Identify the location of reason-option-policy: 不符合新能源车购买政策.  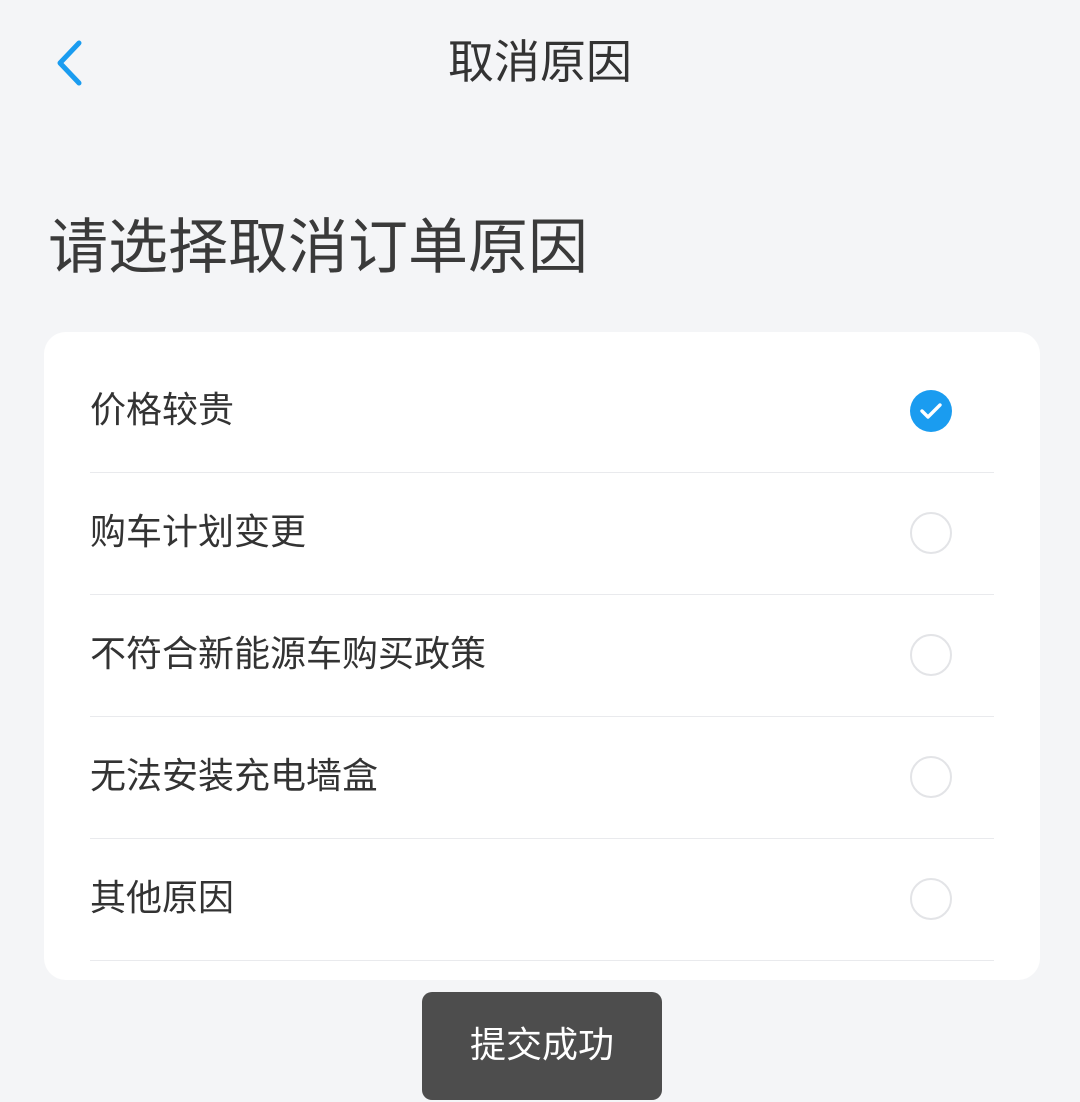
(542, 655).